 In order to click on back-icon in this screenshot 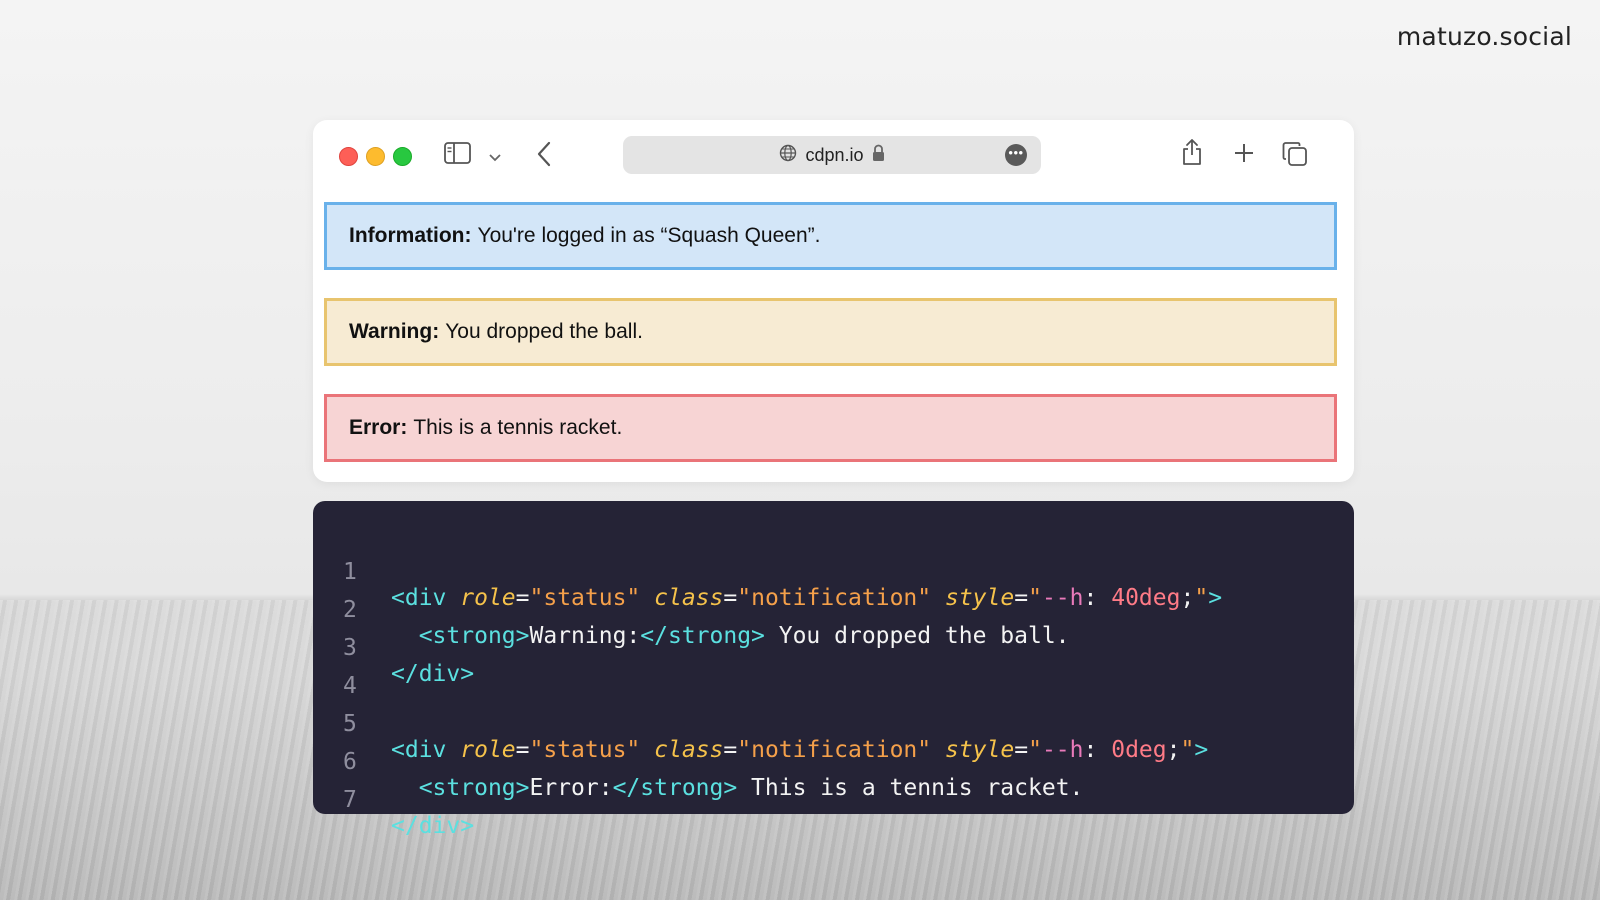, I will do `click(544, 156)`.